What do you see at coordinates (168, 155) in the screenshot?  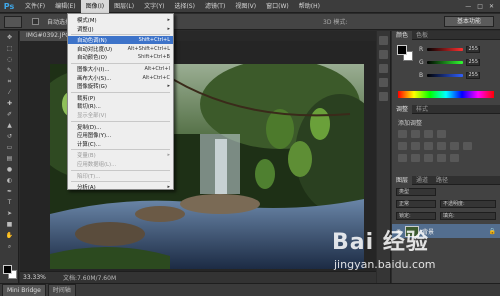 I see `submenu-arrow-icon: ▸` at bounding box center [168, 155].